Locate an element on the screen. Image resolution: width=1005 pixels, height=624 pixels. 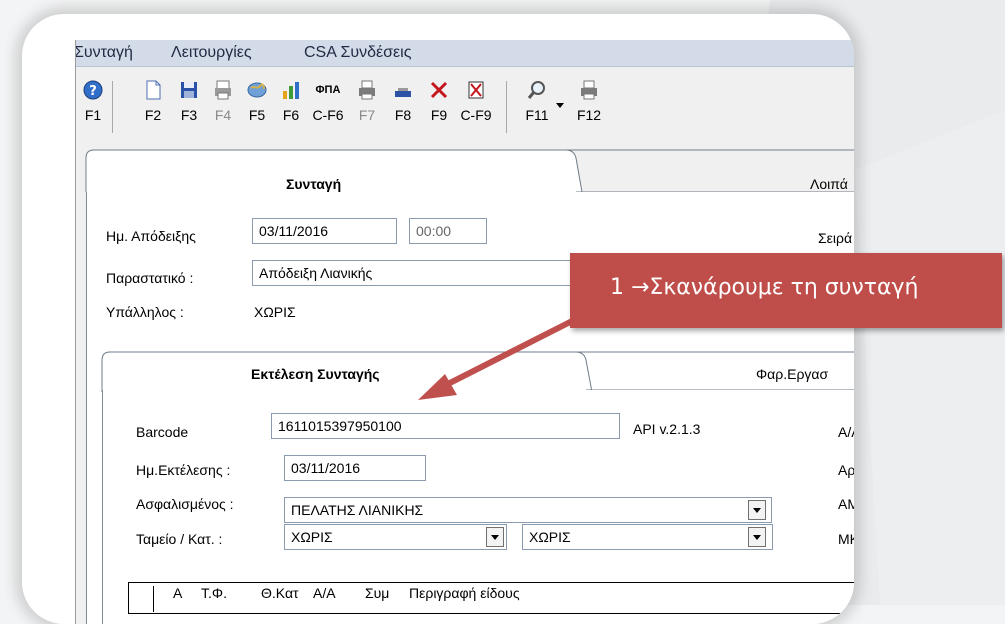
toolbar-button-f12: F12 is located at coordinates (589, 101).